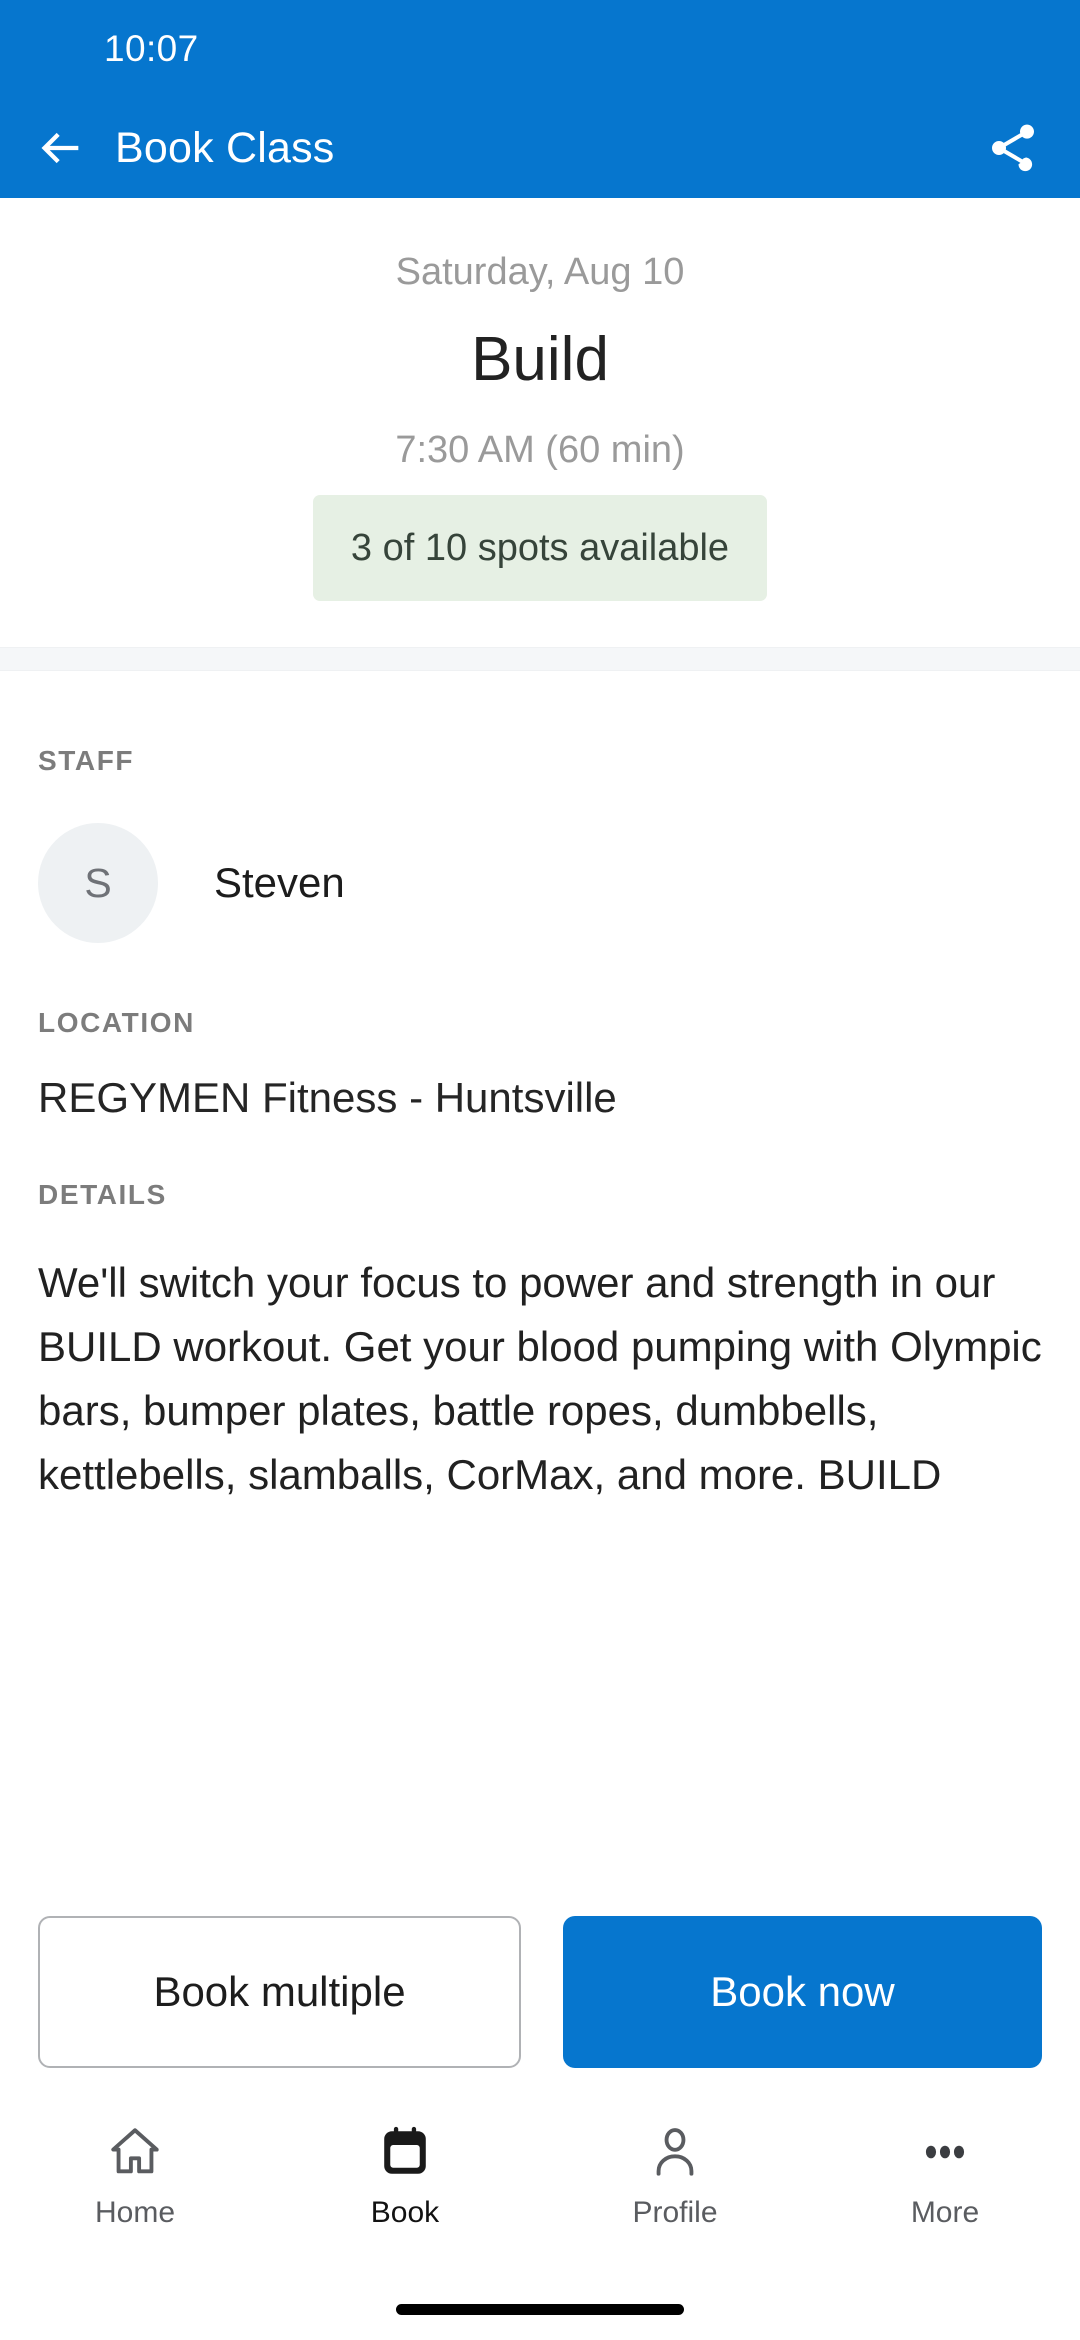 This screenshot has height=2340, width=1080. Describe the element at coordinates (327, 1097) in the screenshot. I see `location-value: REGYMEN Fitness - Huntsville` at that location.